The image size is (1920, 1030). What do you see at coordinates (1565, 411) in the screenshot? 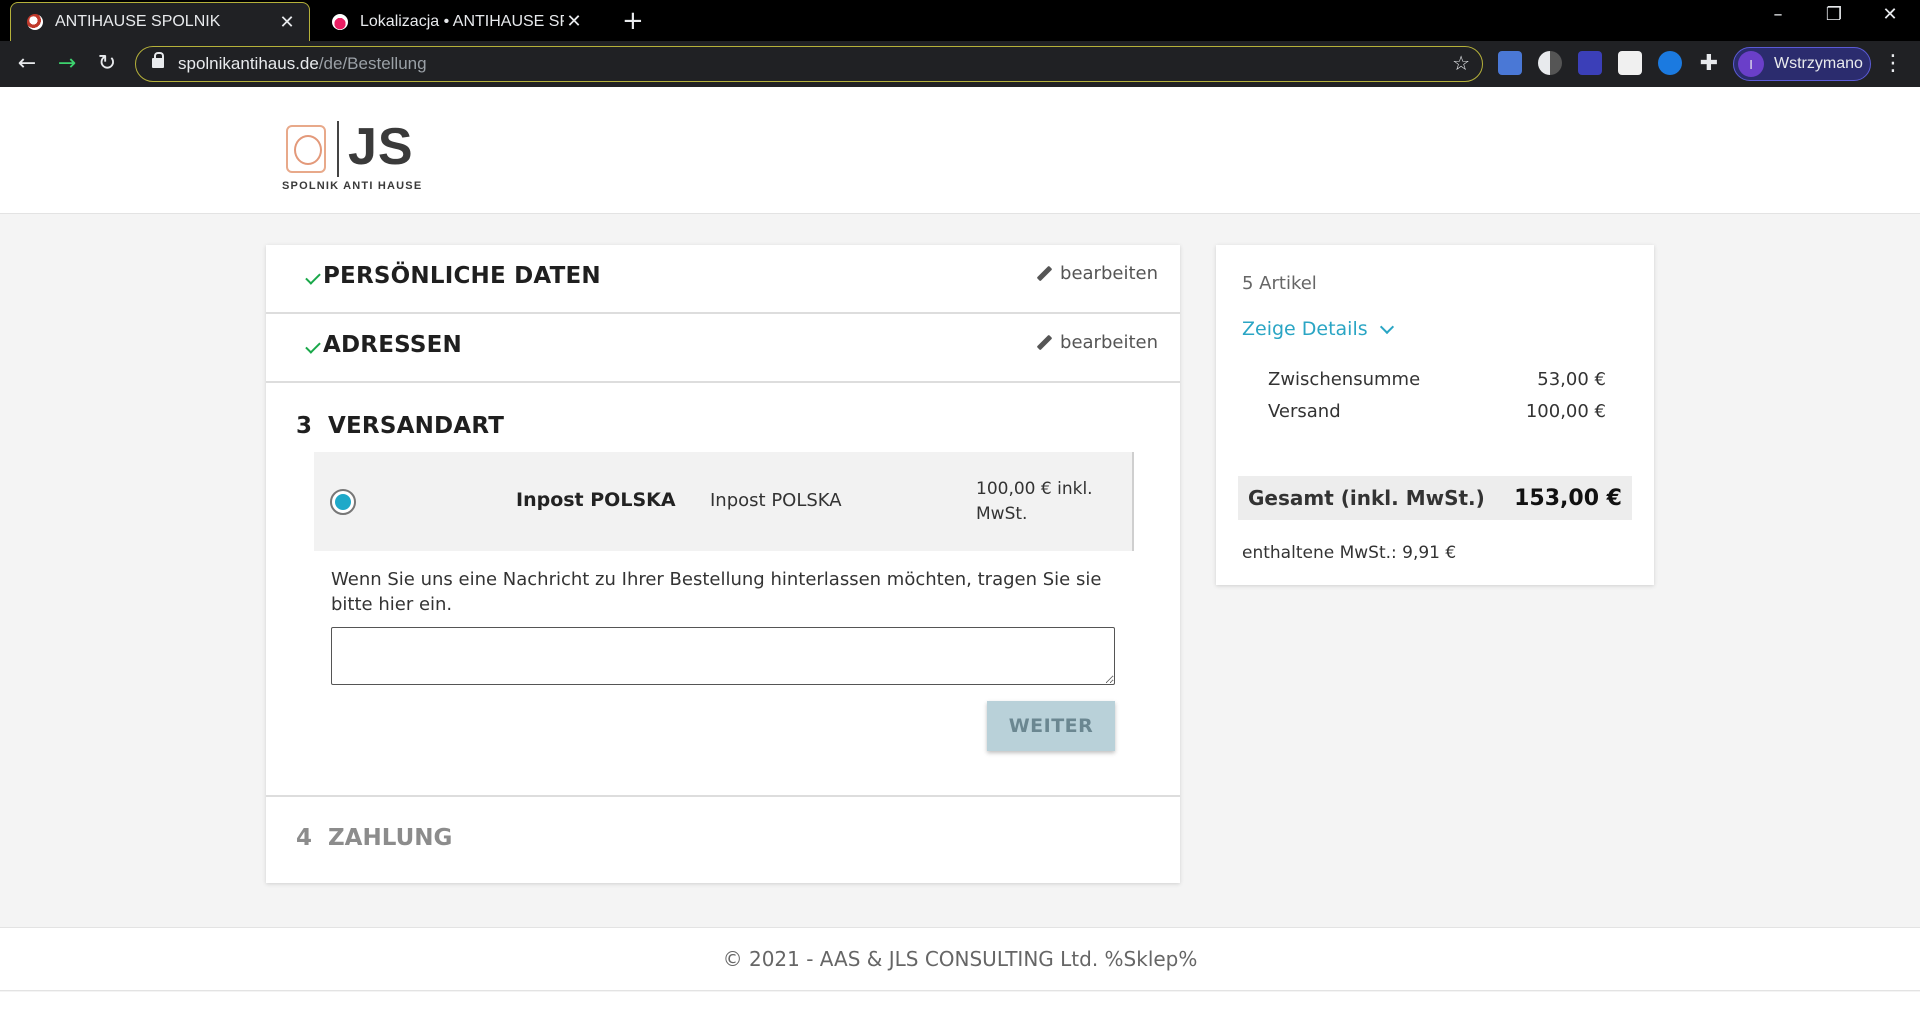
I see `shipping-value: 100,00 €` at bounding box center [1565, 411].